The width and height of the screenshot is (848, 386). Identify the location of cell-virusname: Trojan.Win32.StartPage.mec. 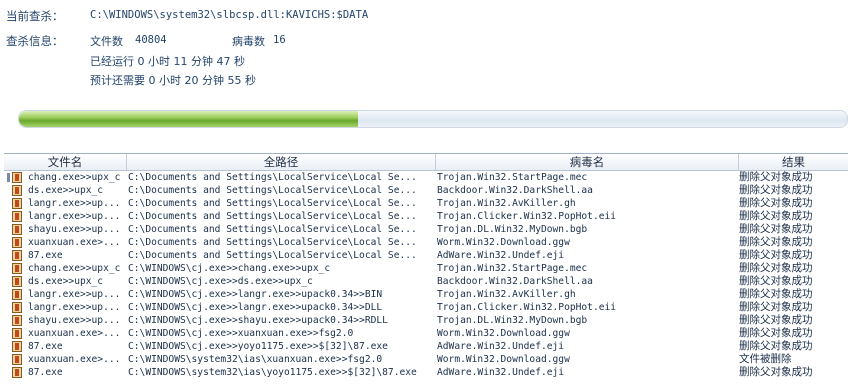
(512, 268).